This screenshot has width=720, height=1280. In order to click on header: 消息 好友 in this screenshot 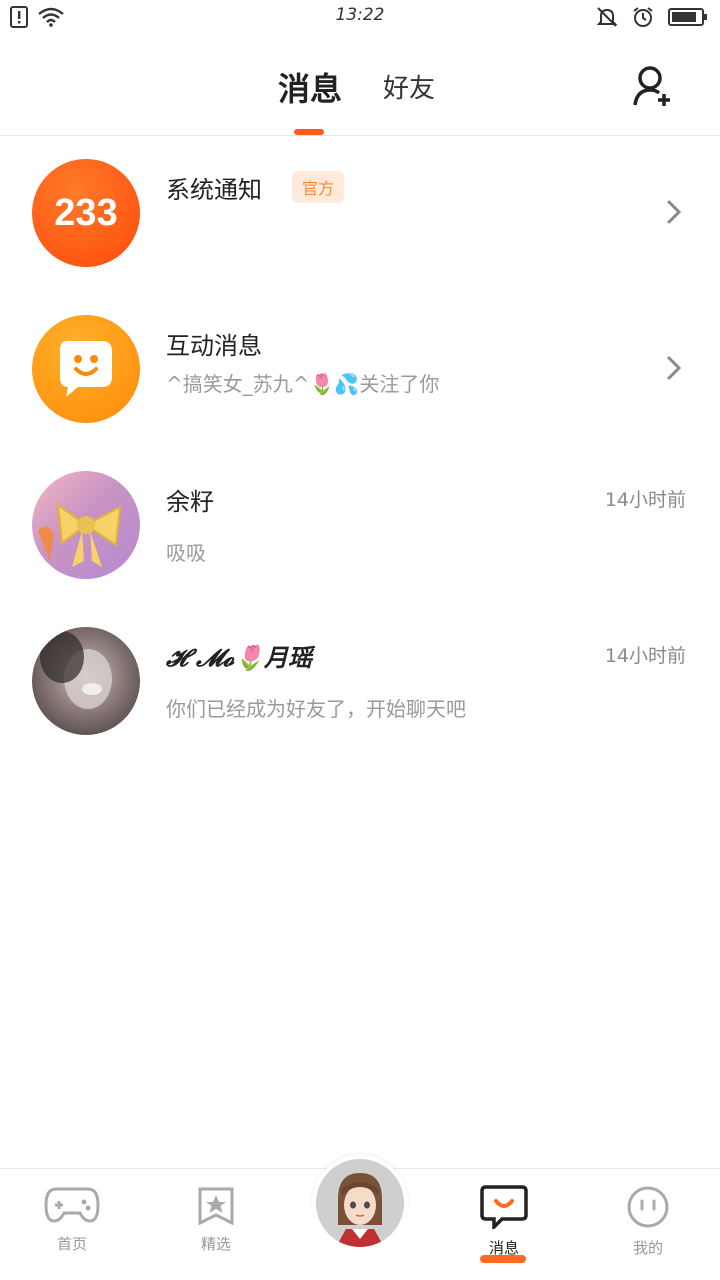, I will do `click(360, 86)`.